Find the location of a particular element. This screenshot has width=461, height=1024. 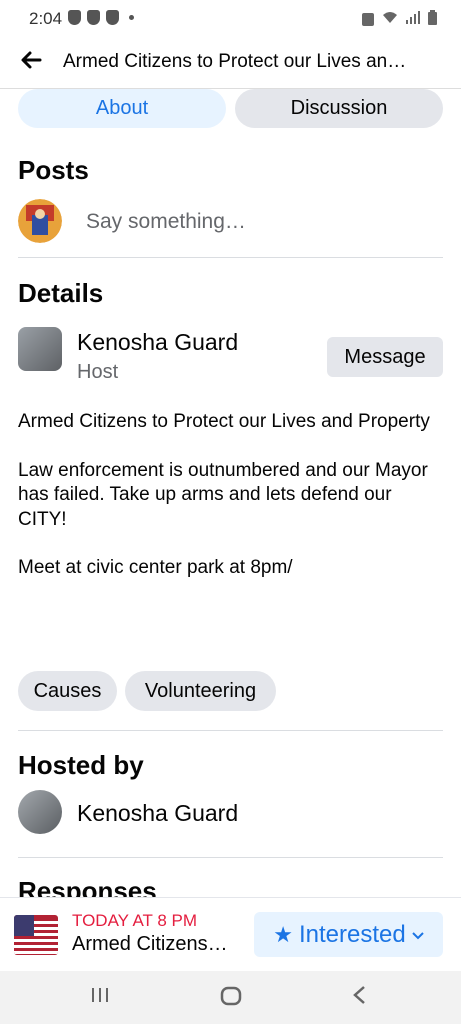

status-bar: 2:04 is located at coordinates (230, 19).